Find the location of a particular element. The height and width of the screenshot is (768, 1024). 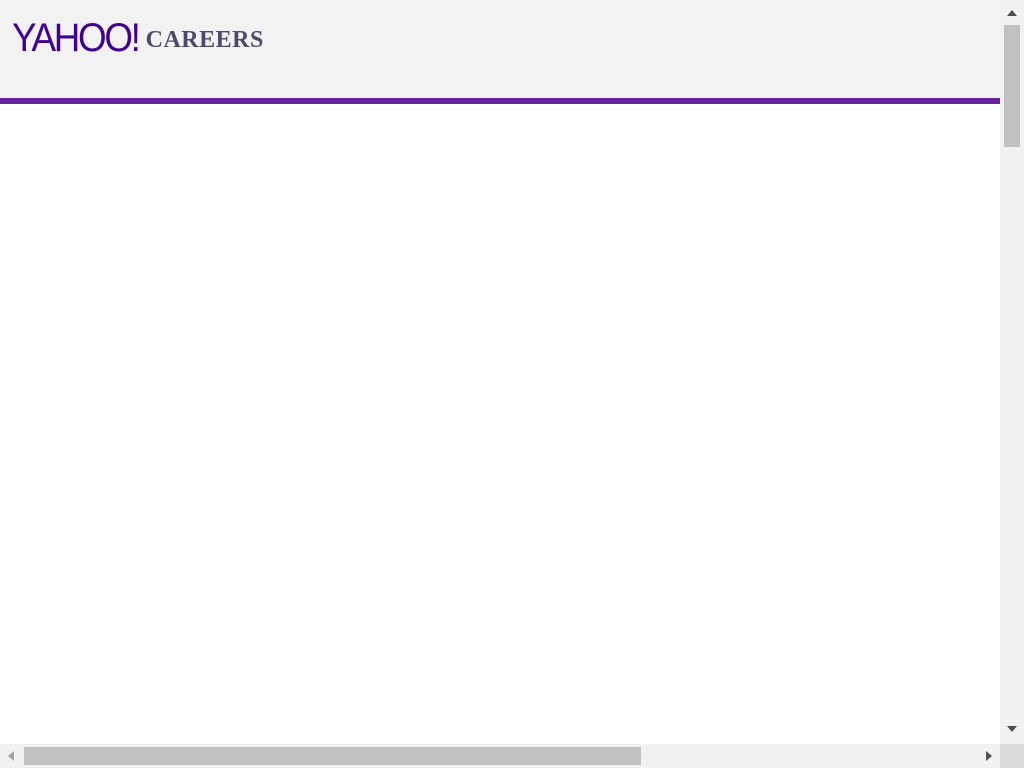

horizontal-scroll-thumb is located at coordinates (332, 756).